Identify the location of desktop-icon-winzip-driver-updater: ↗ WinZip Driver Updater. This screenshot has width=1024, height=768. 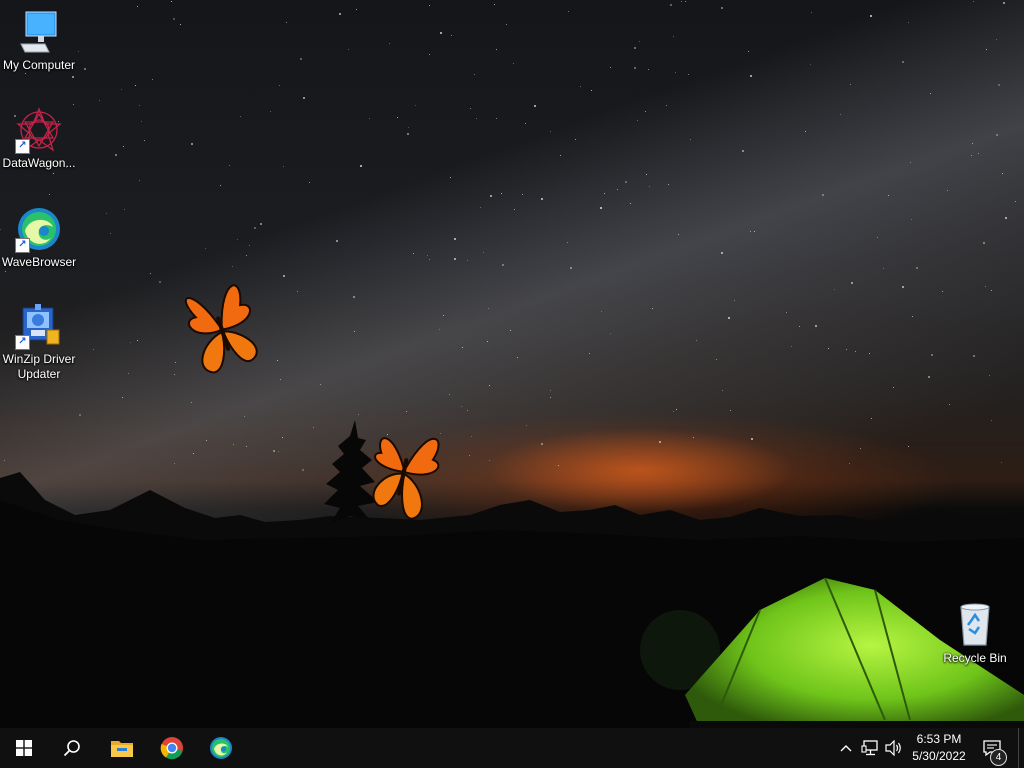
(39, 342).